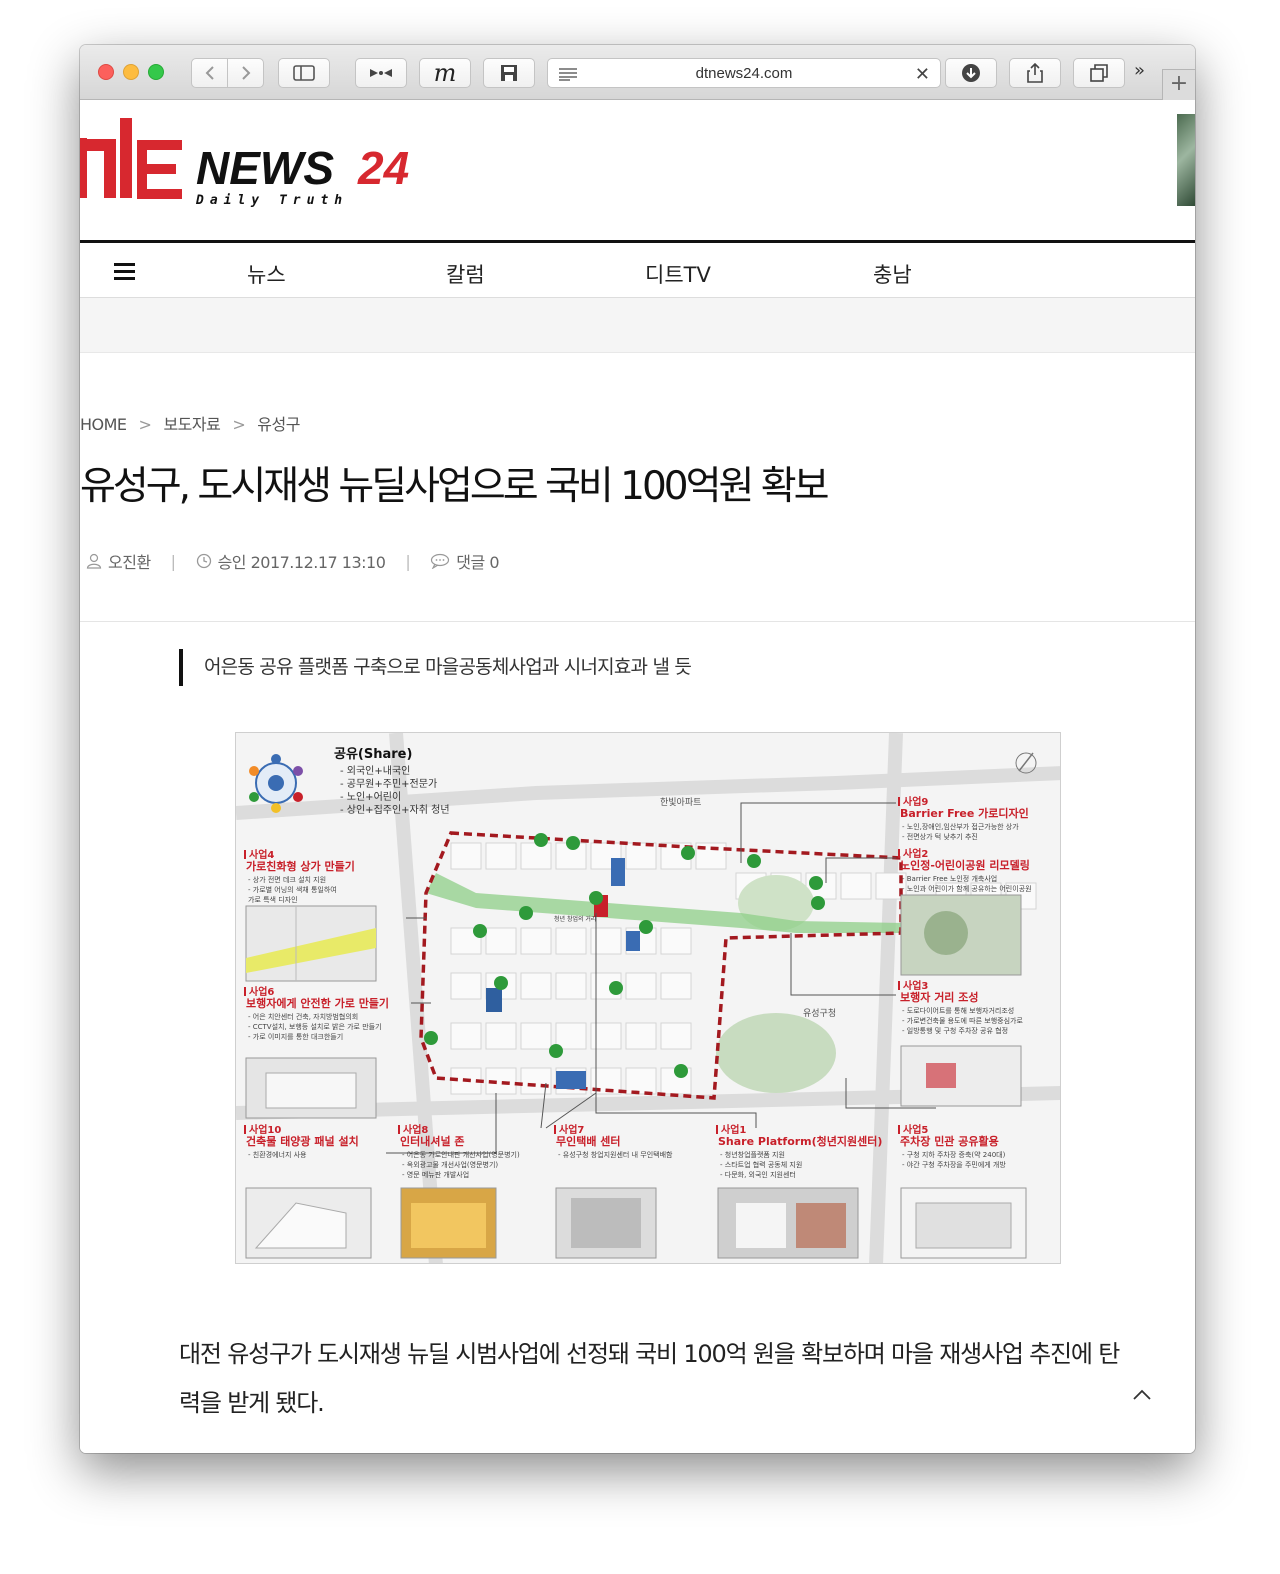 The width and height of the screenshot is (1280, 1574). Describe the element at coordinates (292, 889) in the screenshot. I see `callout-line: - 가로별 어닝의 색채 통일하여` at that location.